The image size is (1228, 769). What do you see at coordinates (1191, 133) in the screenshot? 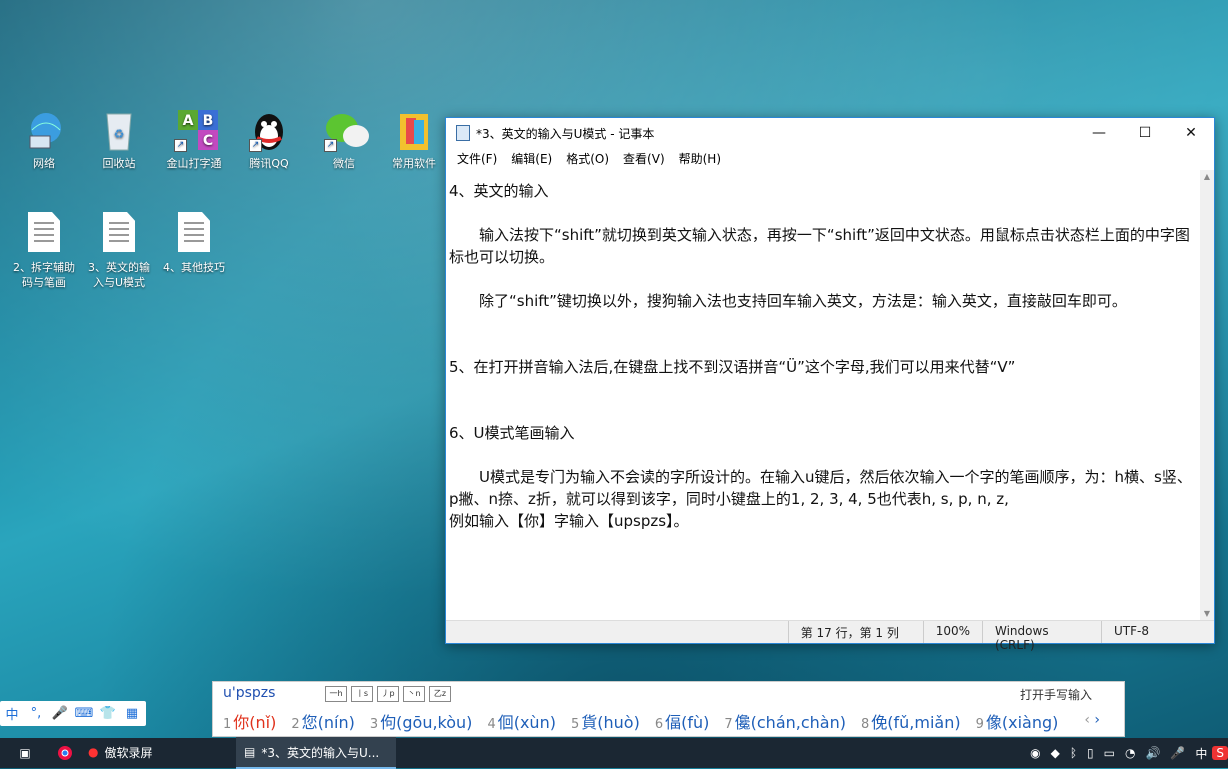
I see `close-button: ✕` at bounding box center [1191, 133].